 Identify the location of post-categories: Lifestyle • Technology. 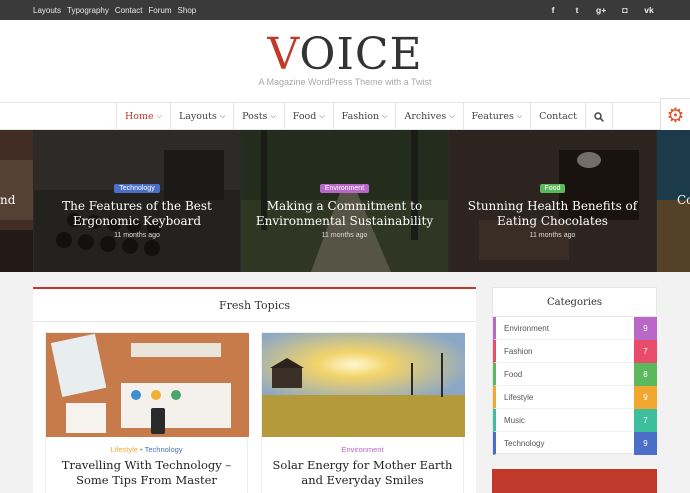
(146, 449).